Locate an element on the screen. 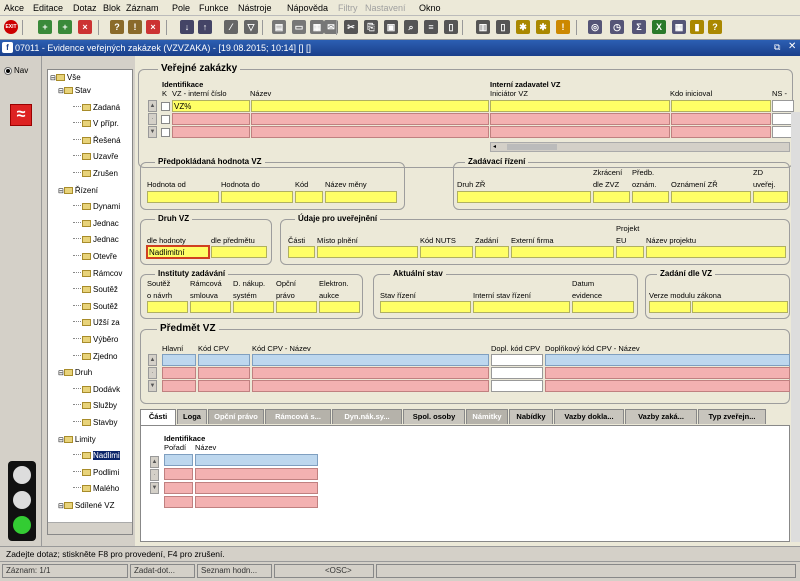 The image size is (800, 581). vertical-scrollbar is located at coordinates (795, 327).